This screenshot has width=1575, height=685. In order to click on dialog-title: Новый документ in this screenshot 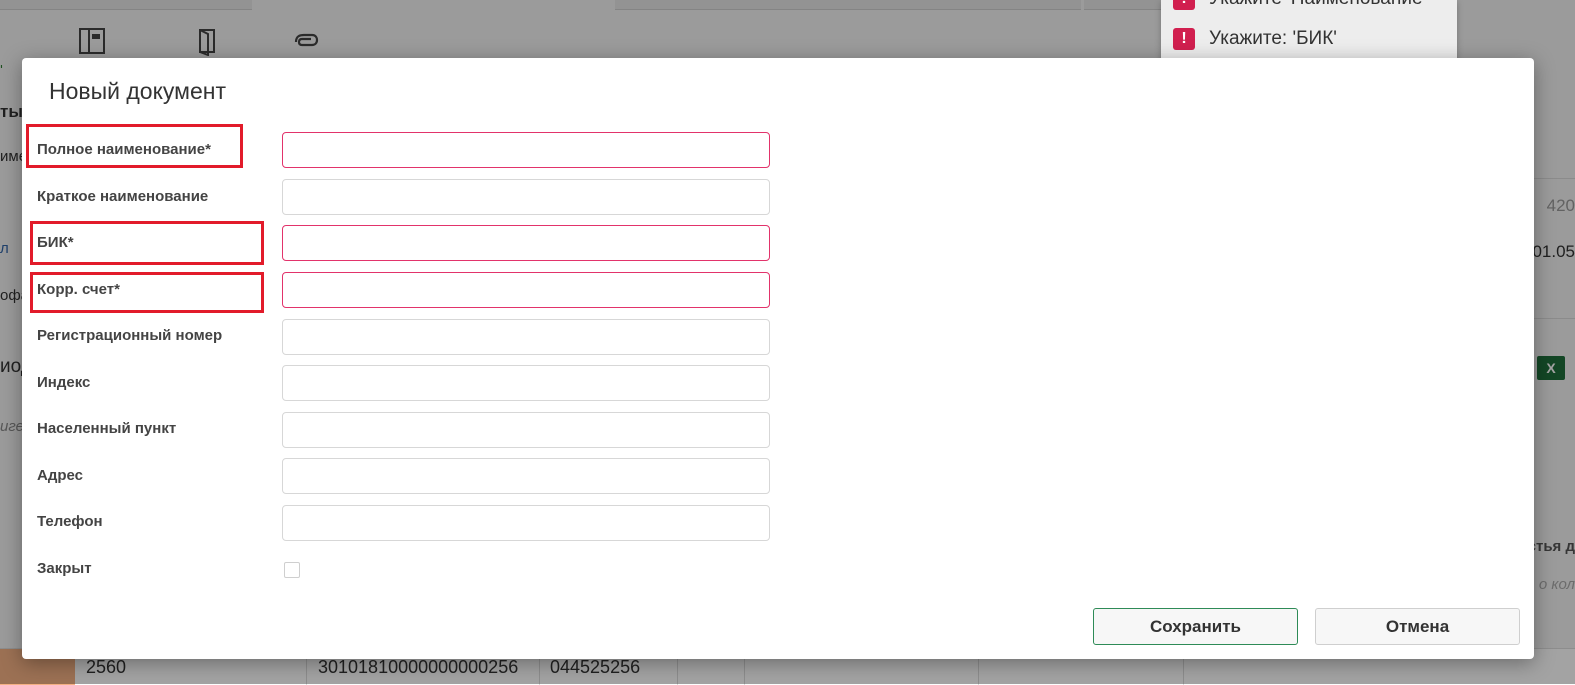, I will do `click(138, 91)`.